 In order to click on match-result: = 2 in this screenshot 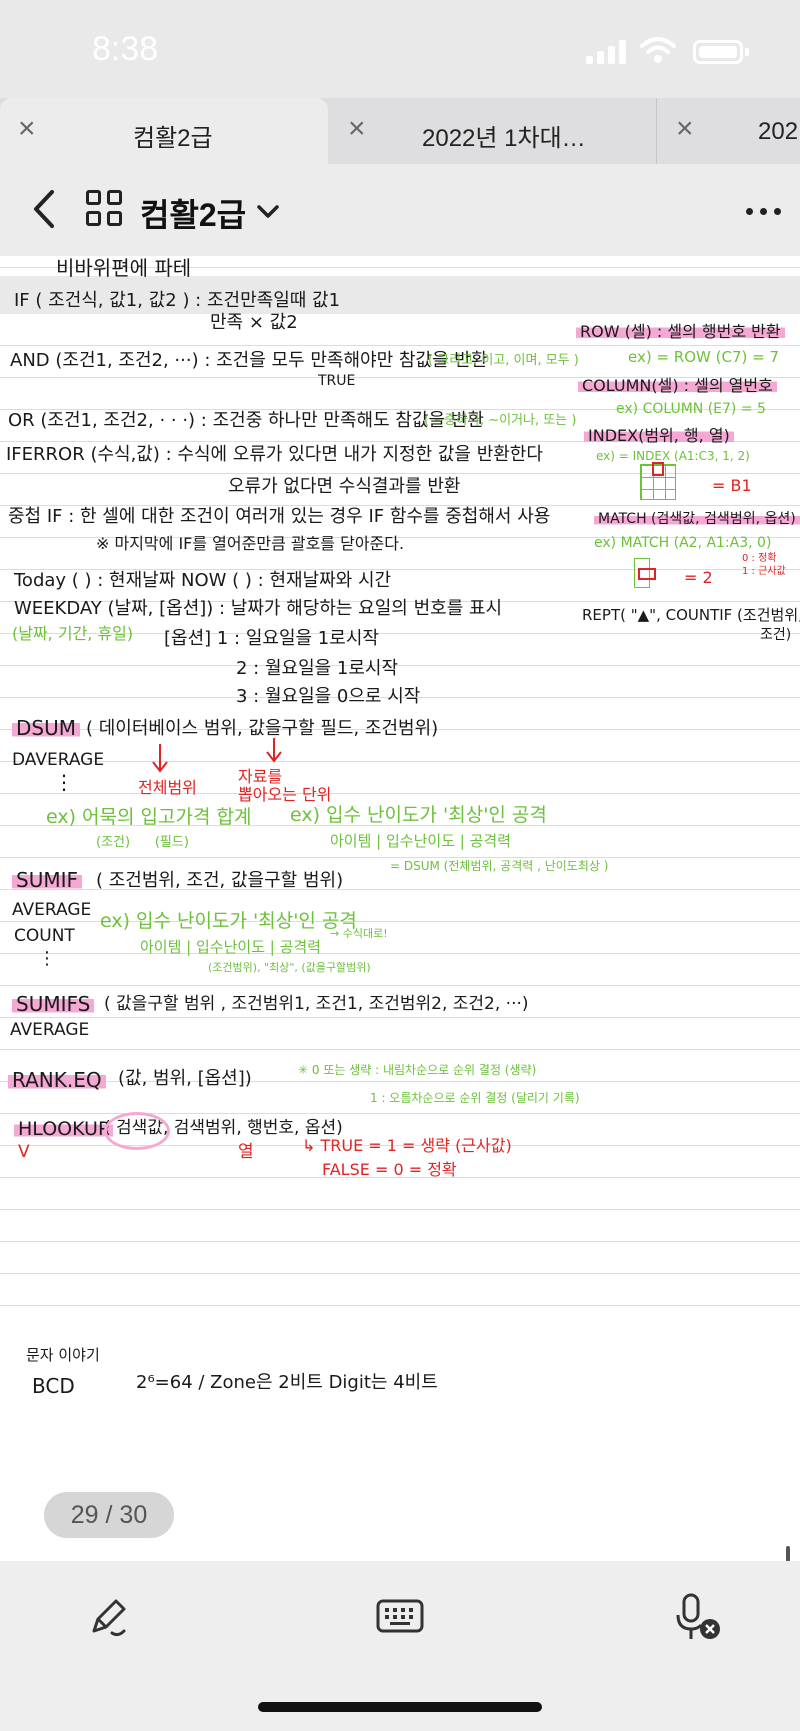, I will do `click(698, 577)`.